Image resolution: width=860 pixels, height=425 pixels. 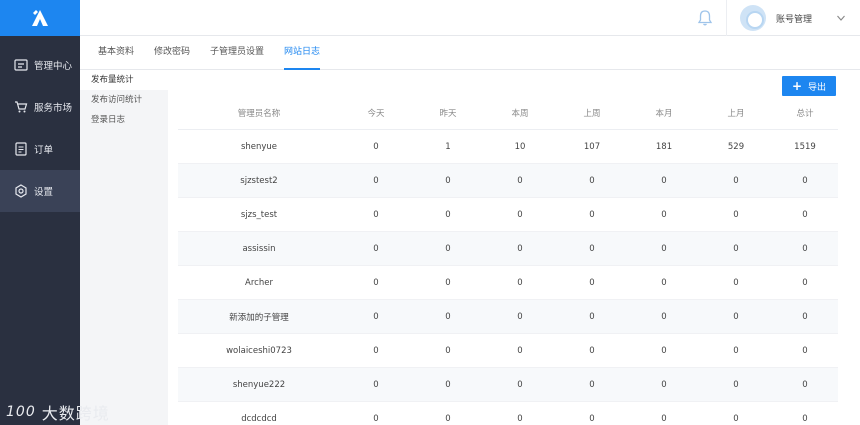 I want to click on logo-icon, so click(x=40, y=18).